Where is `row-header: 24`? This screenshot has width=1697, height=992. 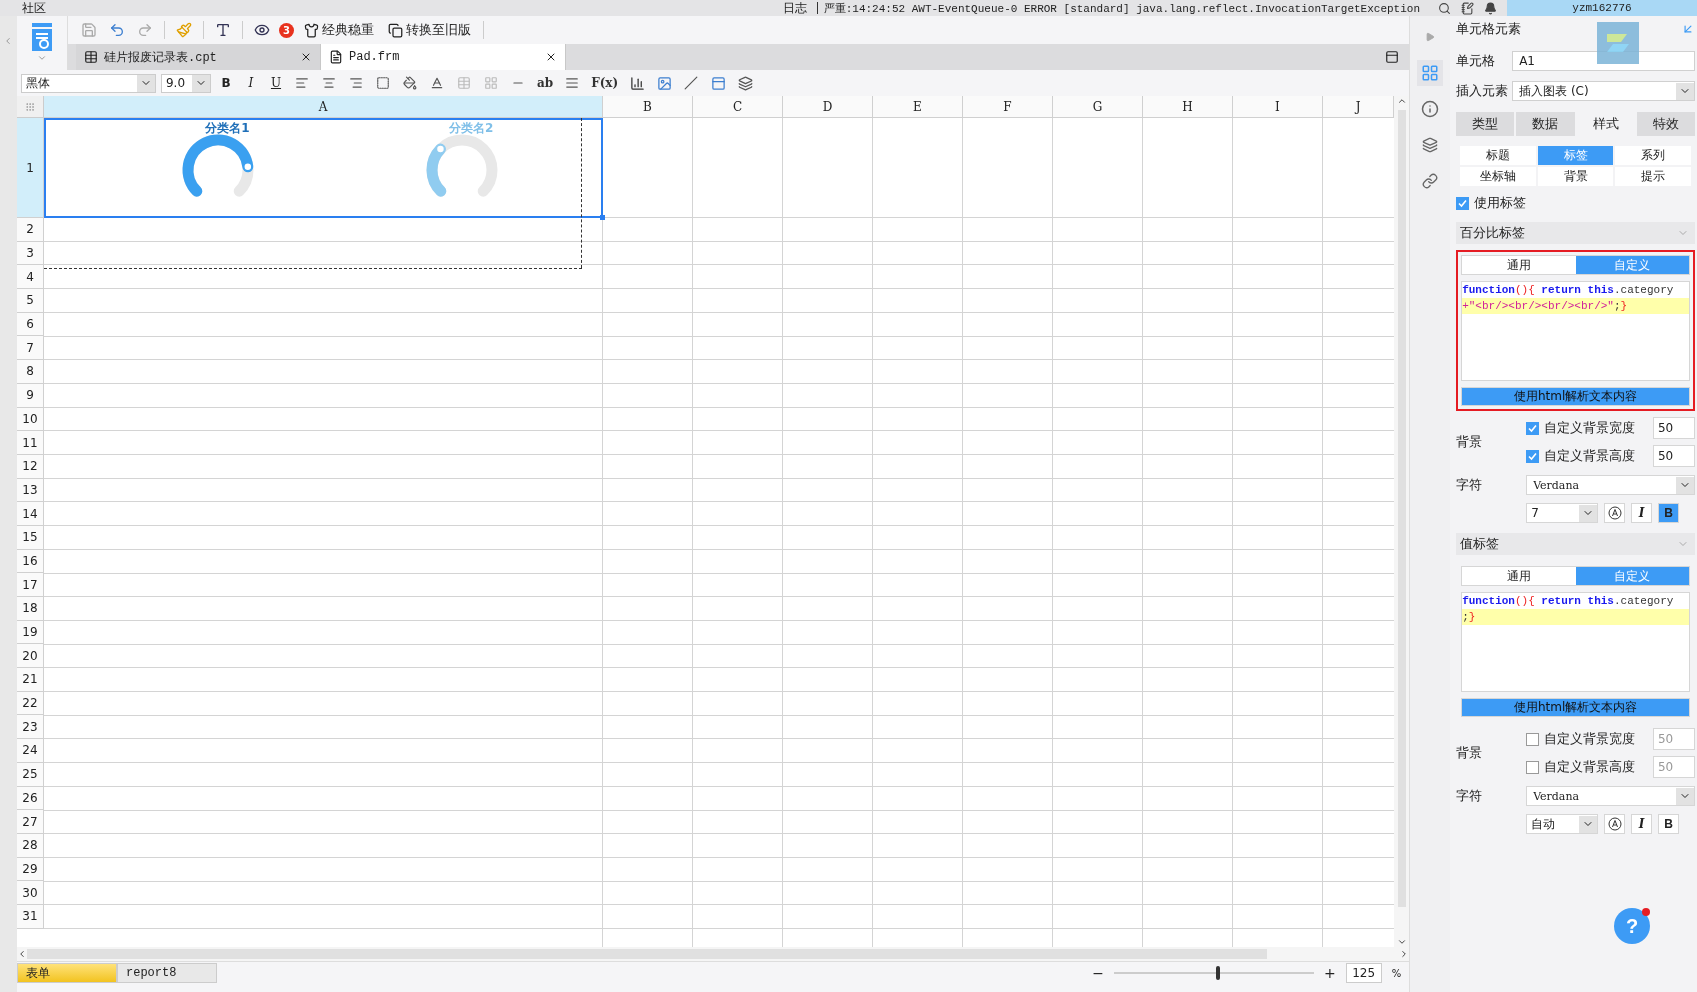 row-header: 24 is located at coordinates (30, 751).